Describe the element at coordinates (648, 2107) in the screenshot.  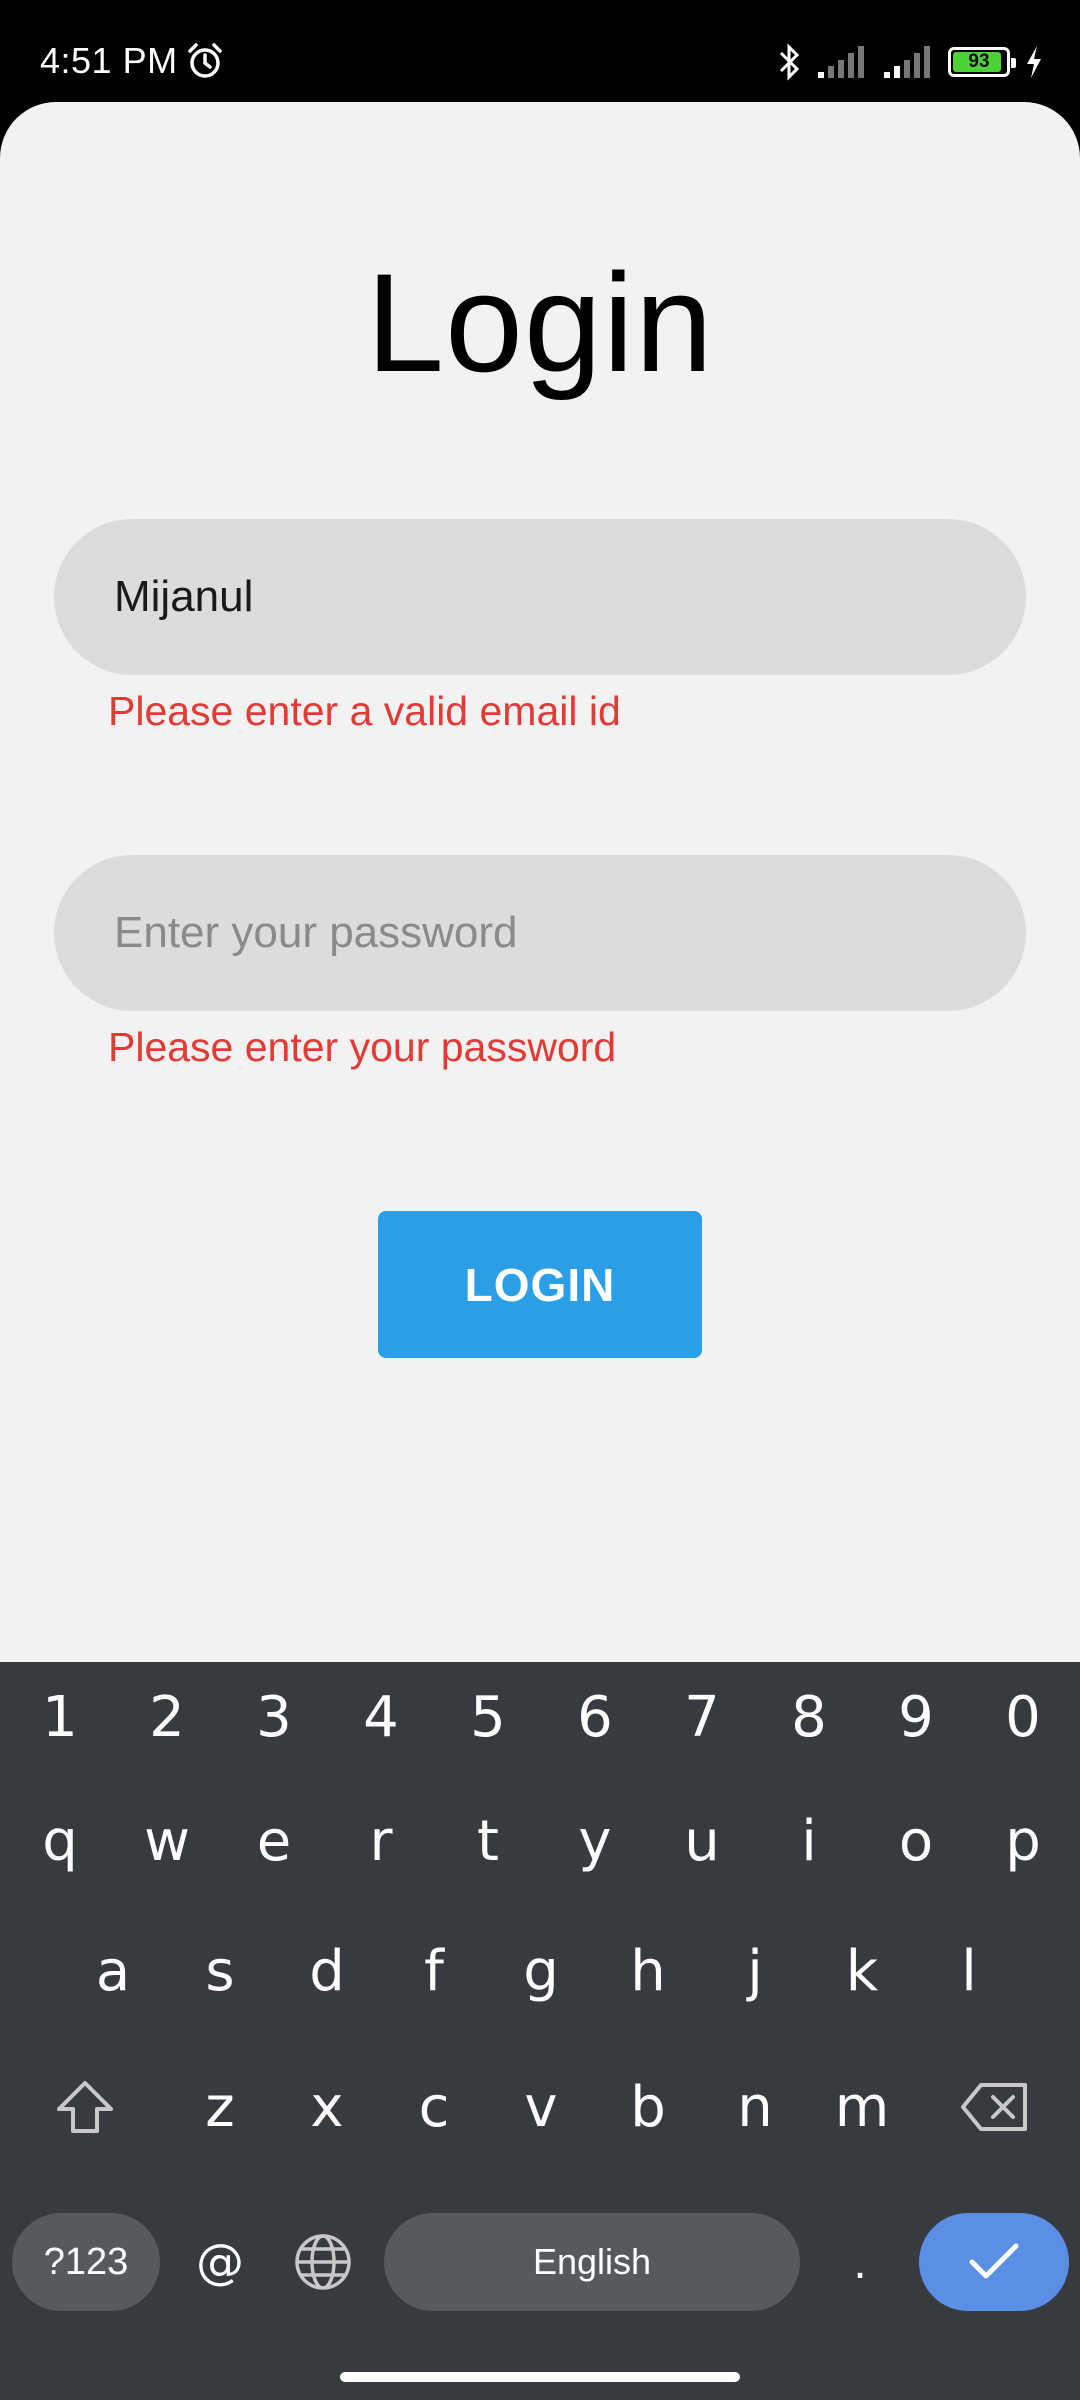
I see `key-b: b` at that location.